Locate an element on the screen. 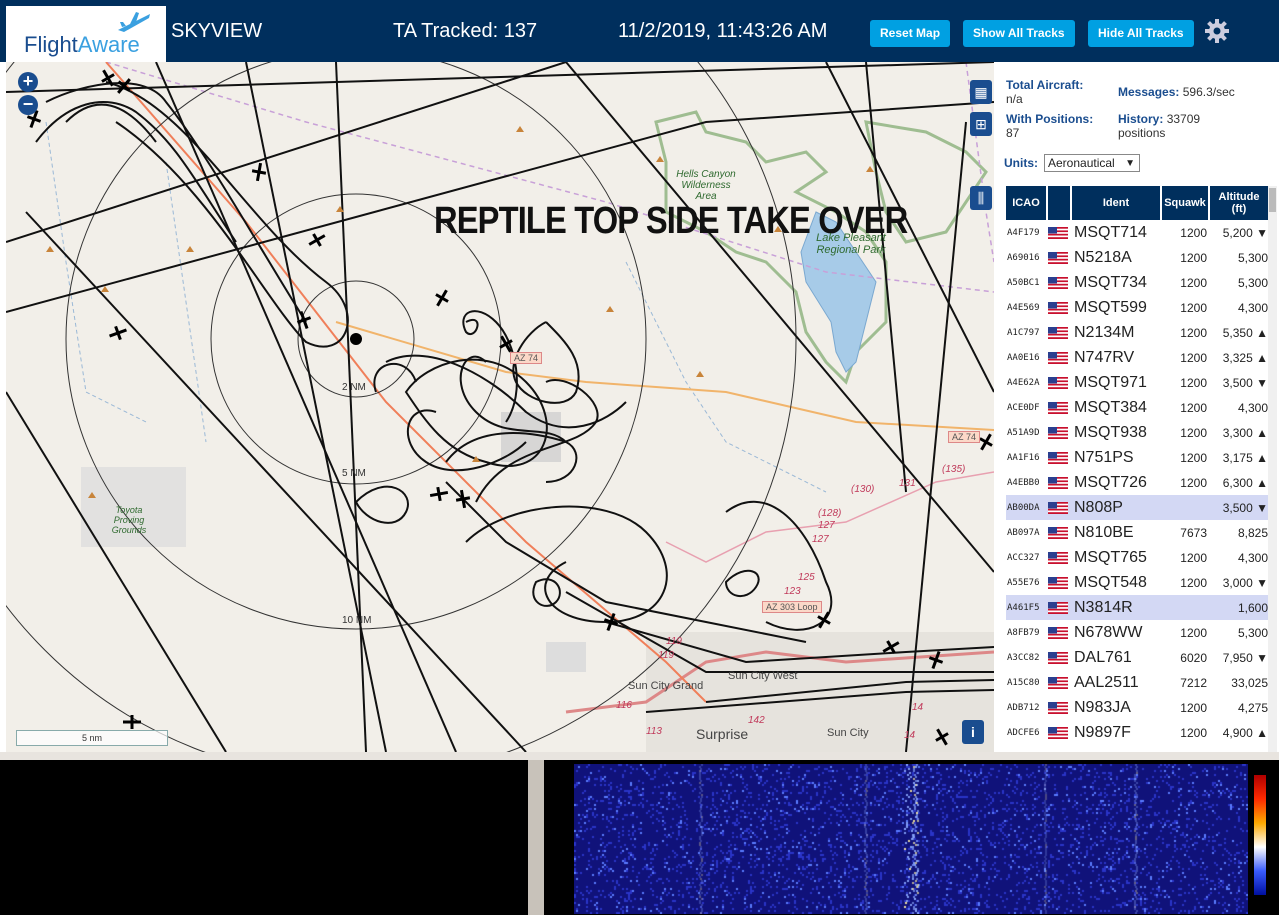 The width and height of the screenshot is (1279, 915). range-label-2nm: 2 NM is located at coordinates (354, 387).